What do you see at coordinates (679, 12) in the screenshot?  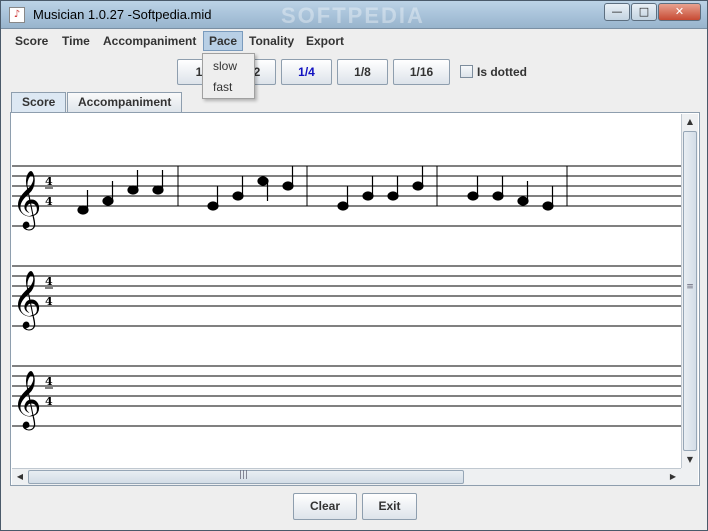 I see `close-button: ✕` at bounding box center [679, 12].